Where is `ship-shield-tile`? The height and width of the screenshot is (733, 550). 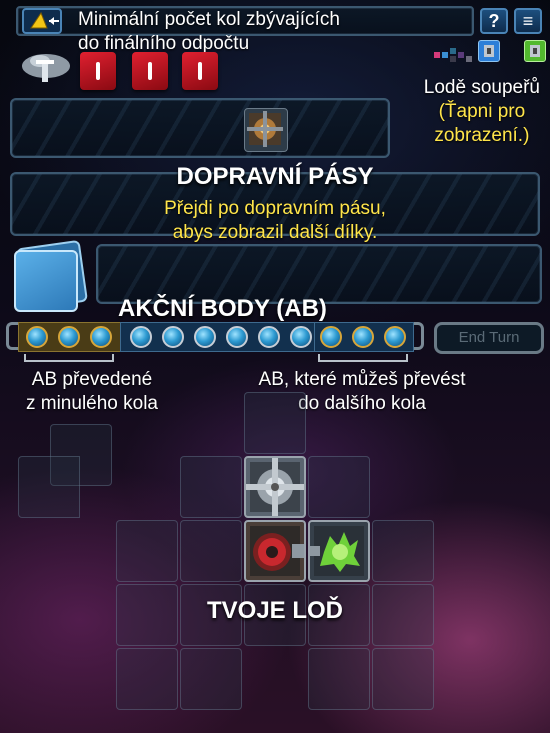
ship-shield-tile is located at coordinates (339, 551).